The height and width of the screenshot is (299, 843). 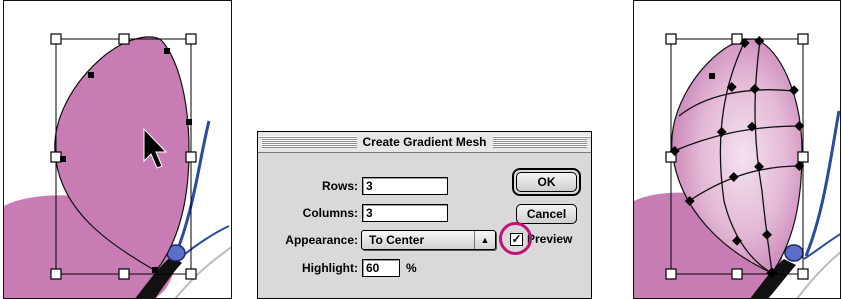 I want to click on highlight-input: 60, so click(x=381, y=268).